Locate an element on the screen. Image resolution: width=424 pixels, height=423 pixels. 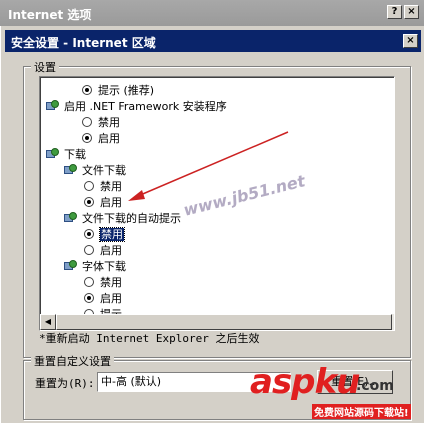
background-window-titlebar: Internet 选项 ? × is located at coordinates (212, 13).